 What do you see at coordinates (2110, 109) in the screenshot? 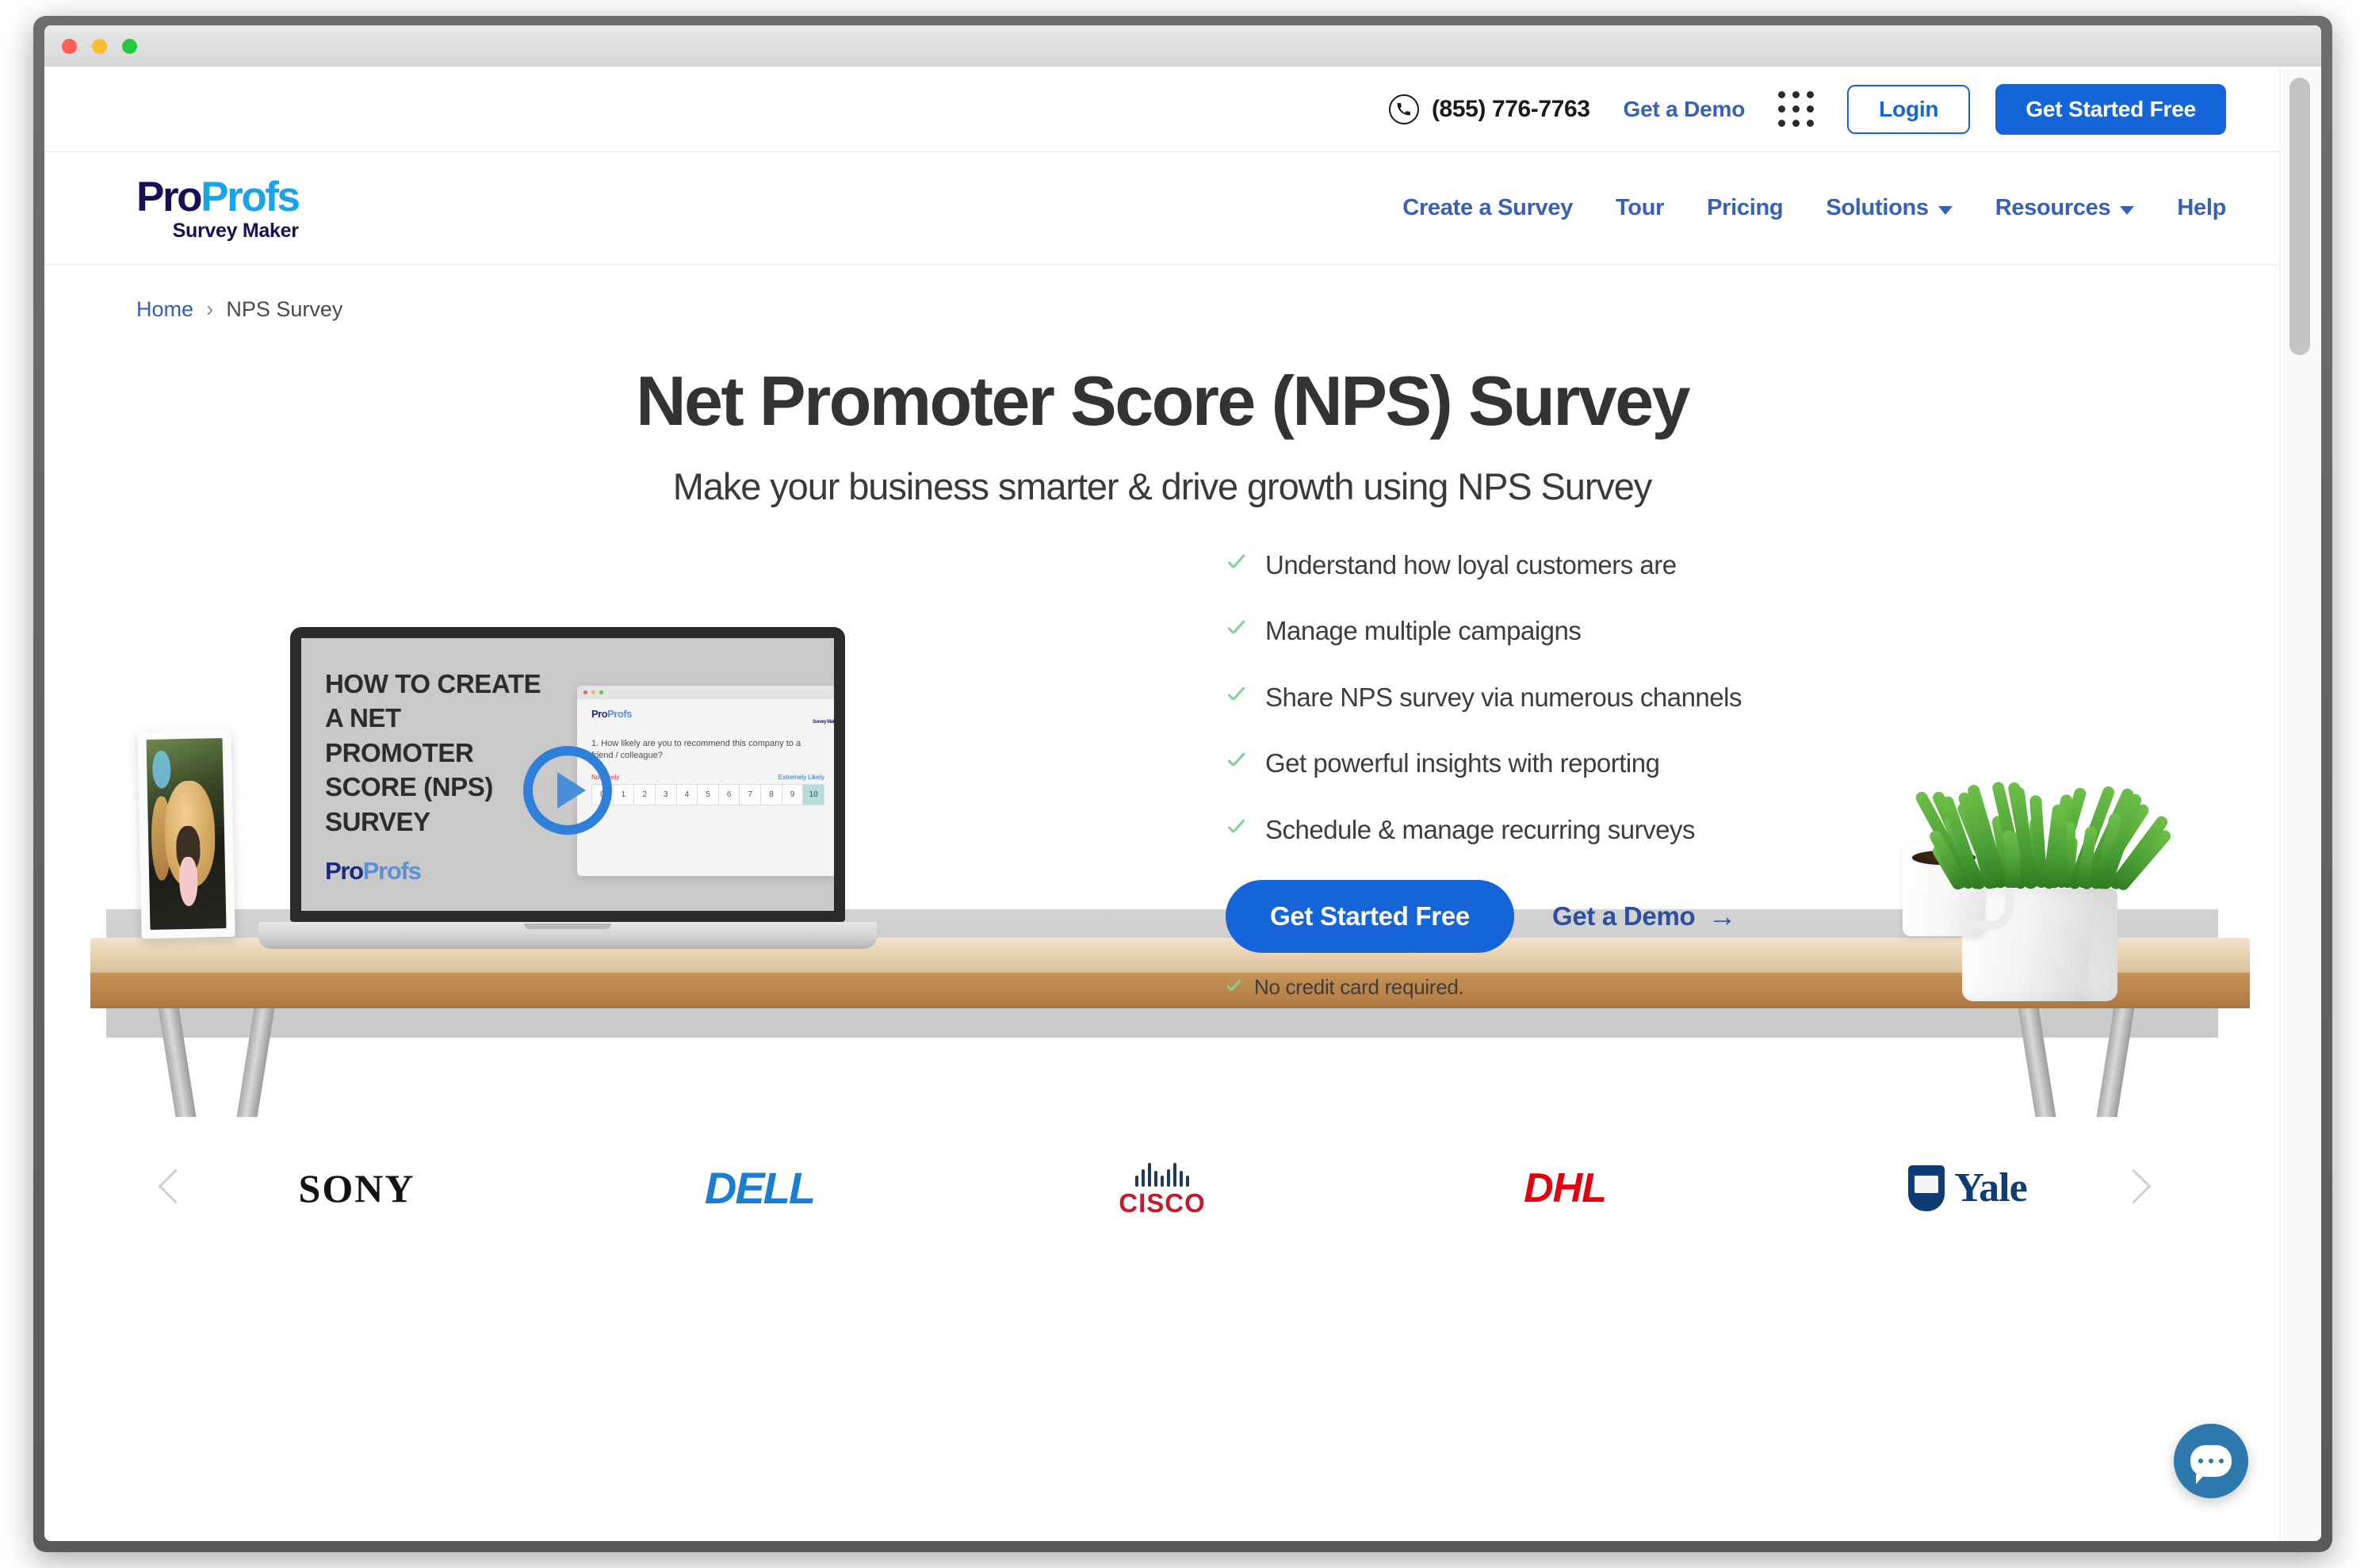
I see `get-started-free-button-top: Get Started Free` at bounding box center [2110, 109].